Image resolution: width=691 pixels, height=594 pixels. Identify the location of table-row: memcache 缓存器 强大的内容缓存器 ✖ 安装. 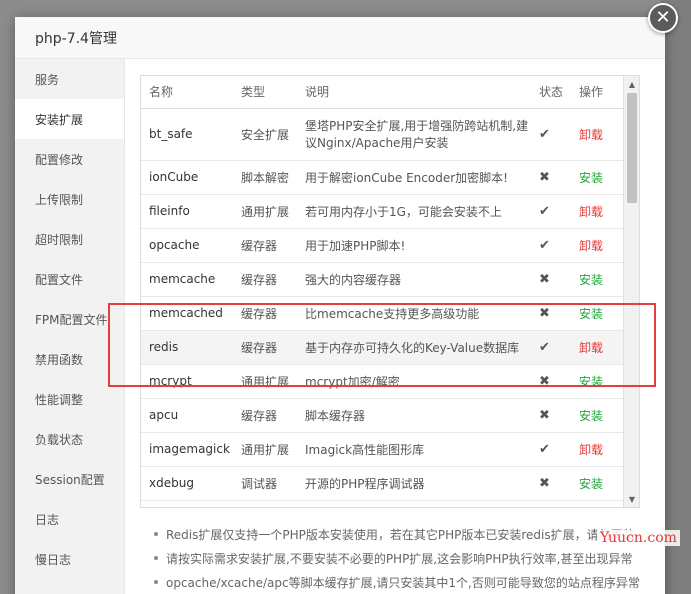
(382, 279).